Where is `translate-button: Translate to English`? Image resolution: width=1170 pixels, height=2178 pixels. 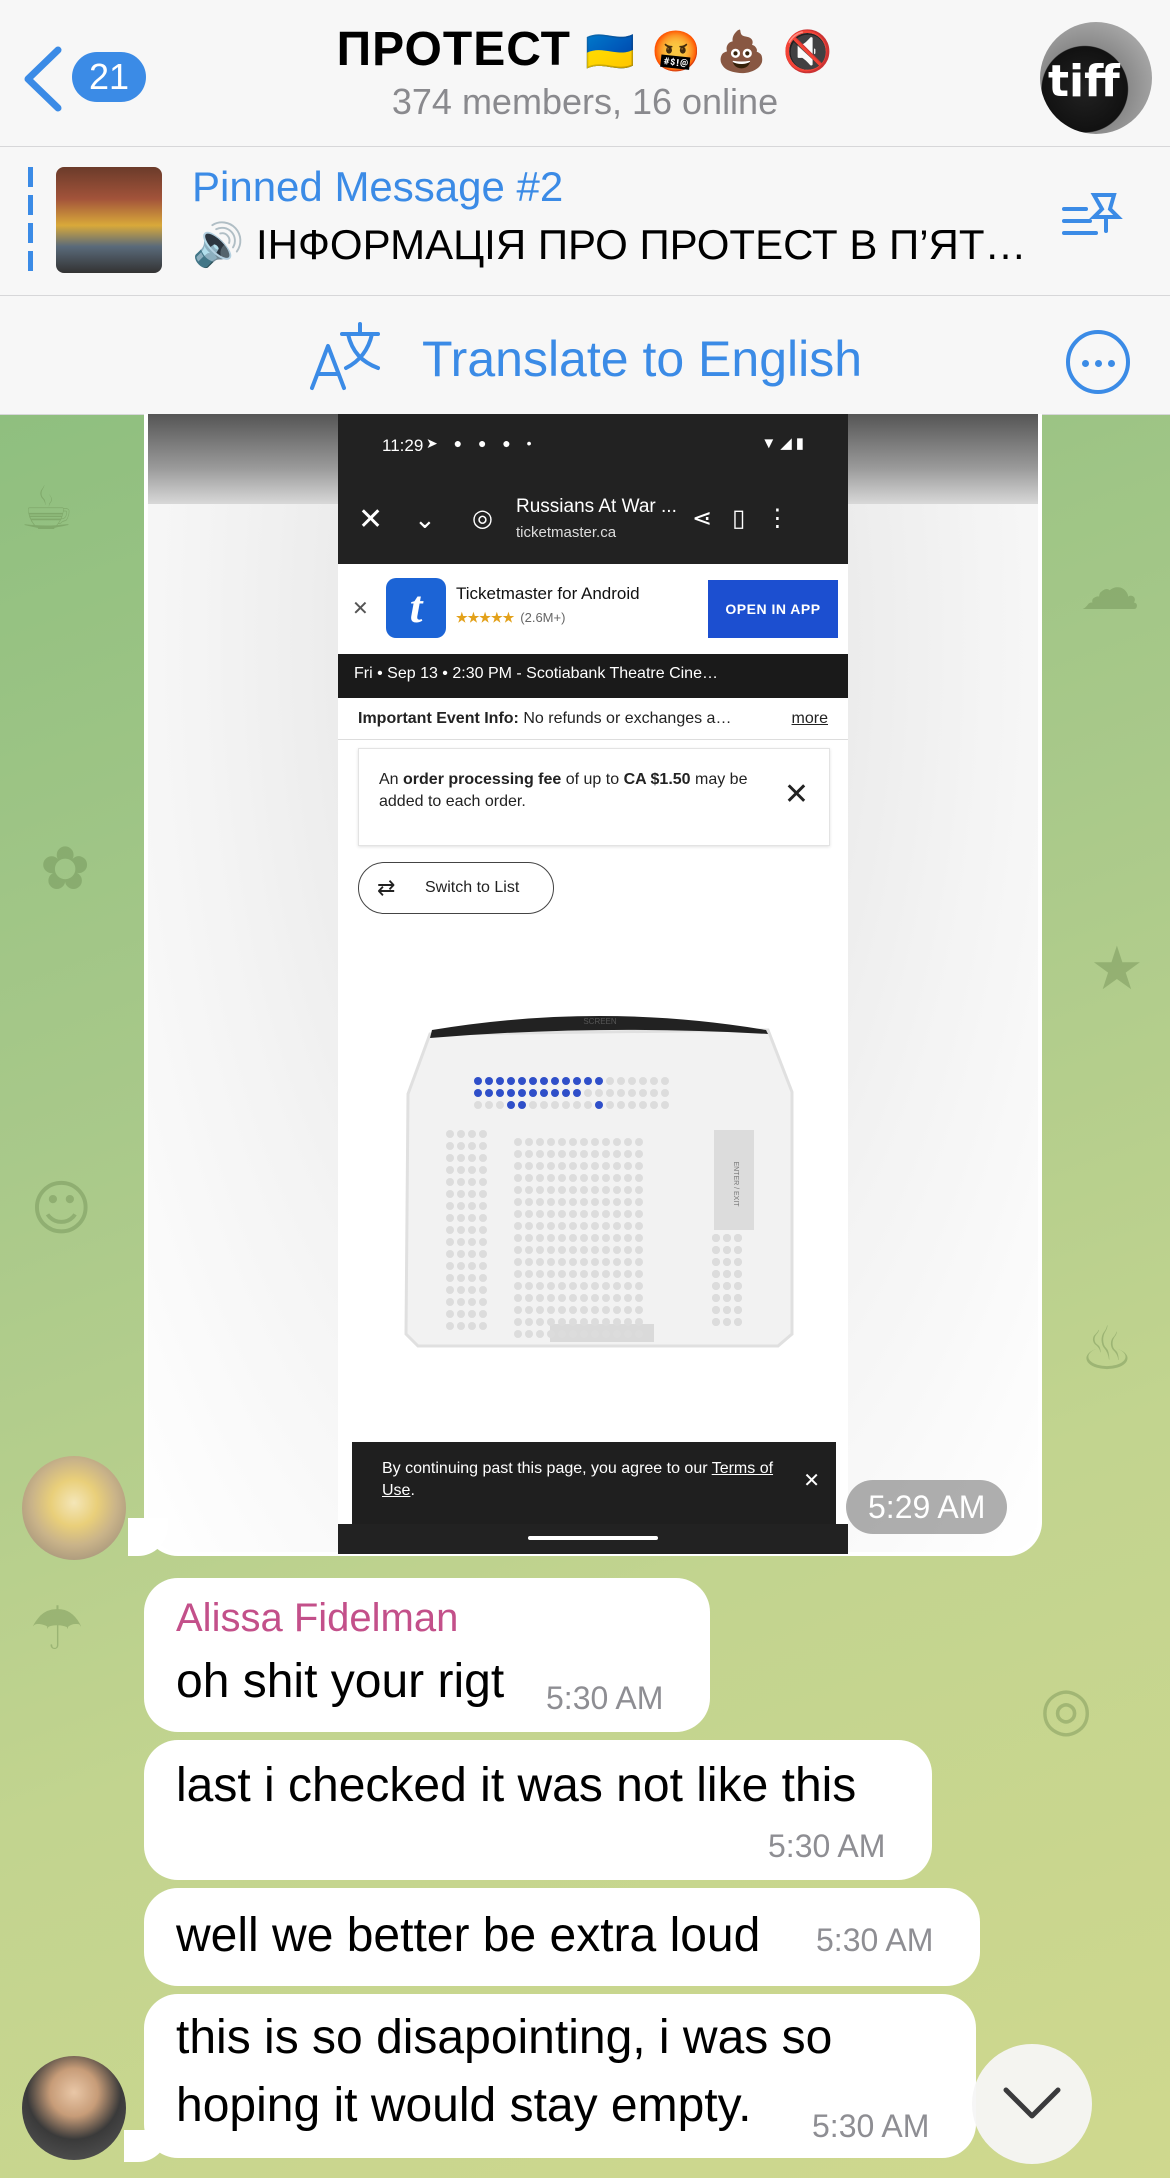 translate-button: Translate to English is located at coordinates (596, 355).